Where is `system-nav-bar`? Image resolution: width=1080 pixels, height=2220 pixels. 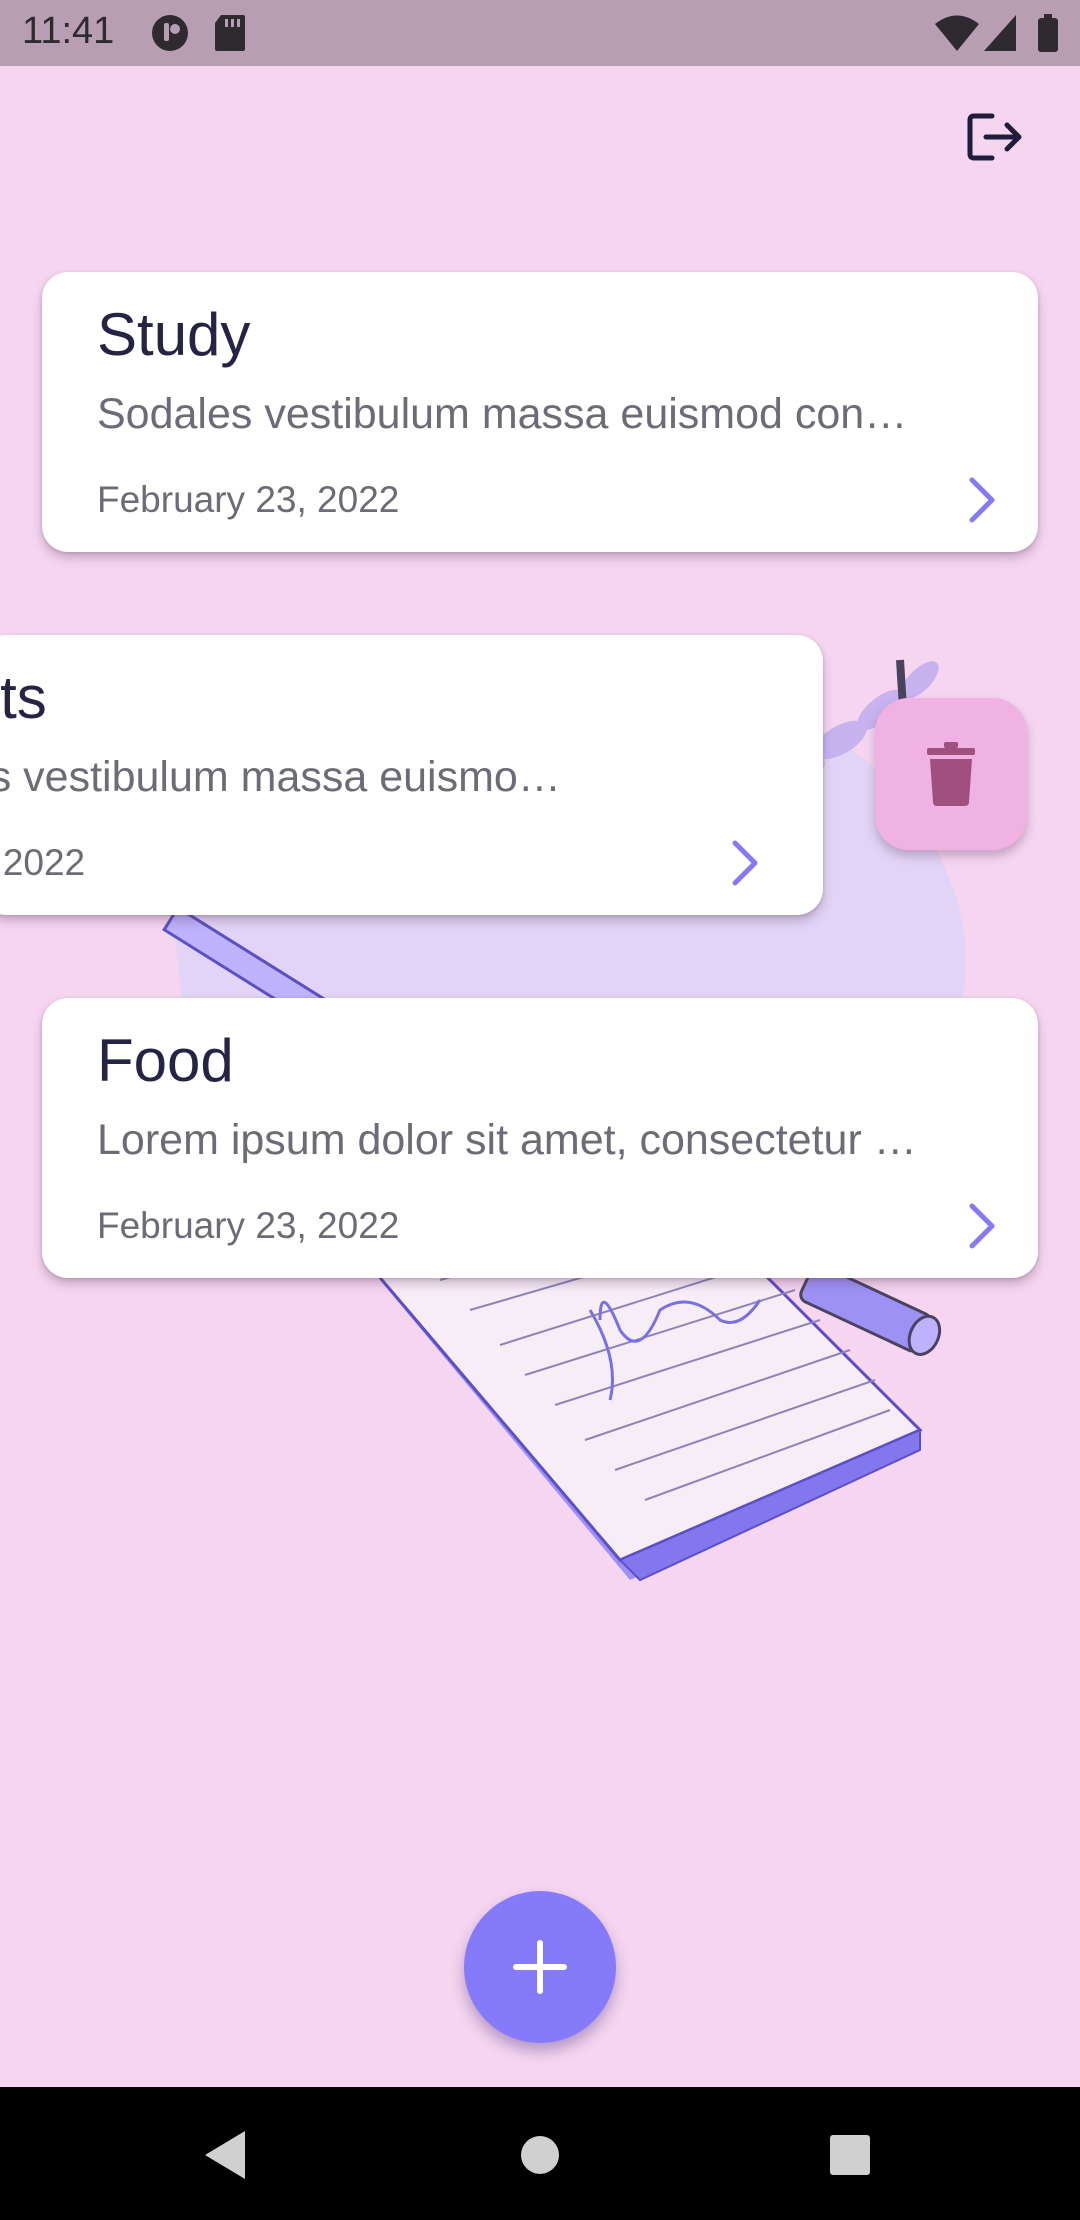
system-nav-bar is located at coordinates (540, 2153).